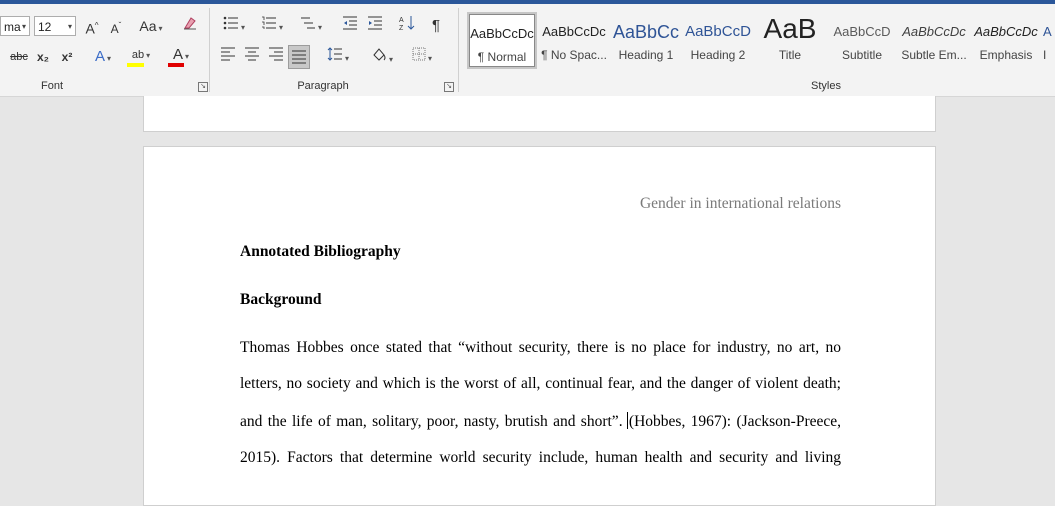 The image size is (1055, 506). What do you see at coordinates (116, 26) in the screenshot?
I see `shrink-font-button: Aˇ` at bounding box center [116, 26].